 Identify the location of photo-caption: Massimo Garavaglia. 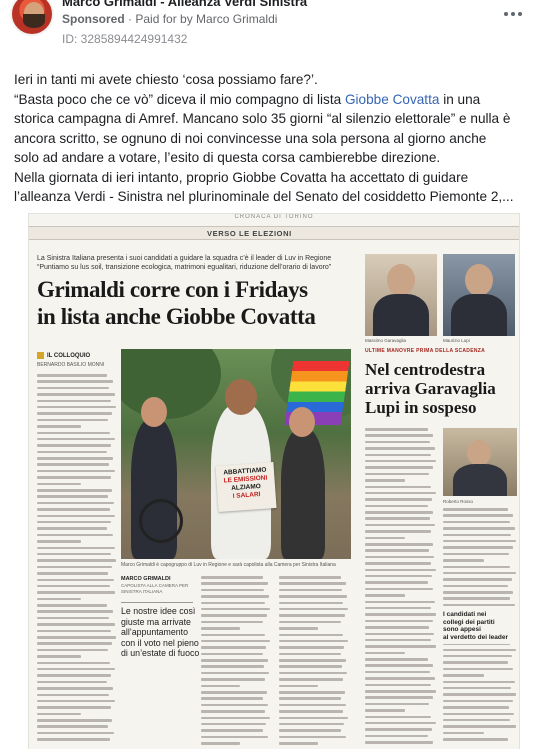
(386, 340).